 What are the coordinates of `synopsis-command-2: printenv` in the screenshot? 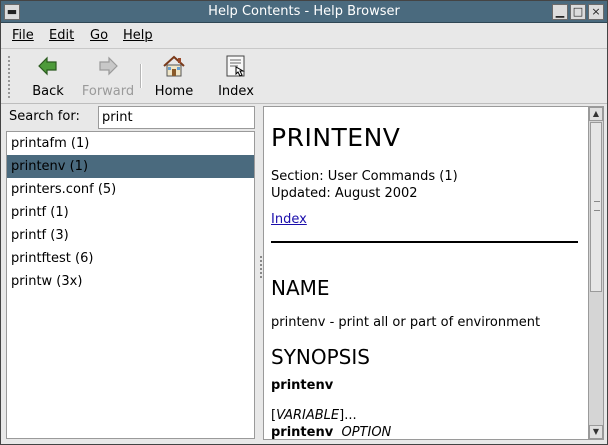 It's located at (302, 432).